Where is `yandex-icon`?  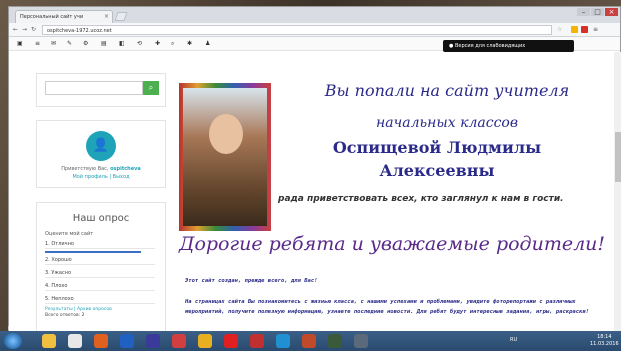
yandex-icon is located at coordinates (231, 341).